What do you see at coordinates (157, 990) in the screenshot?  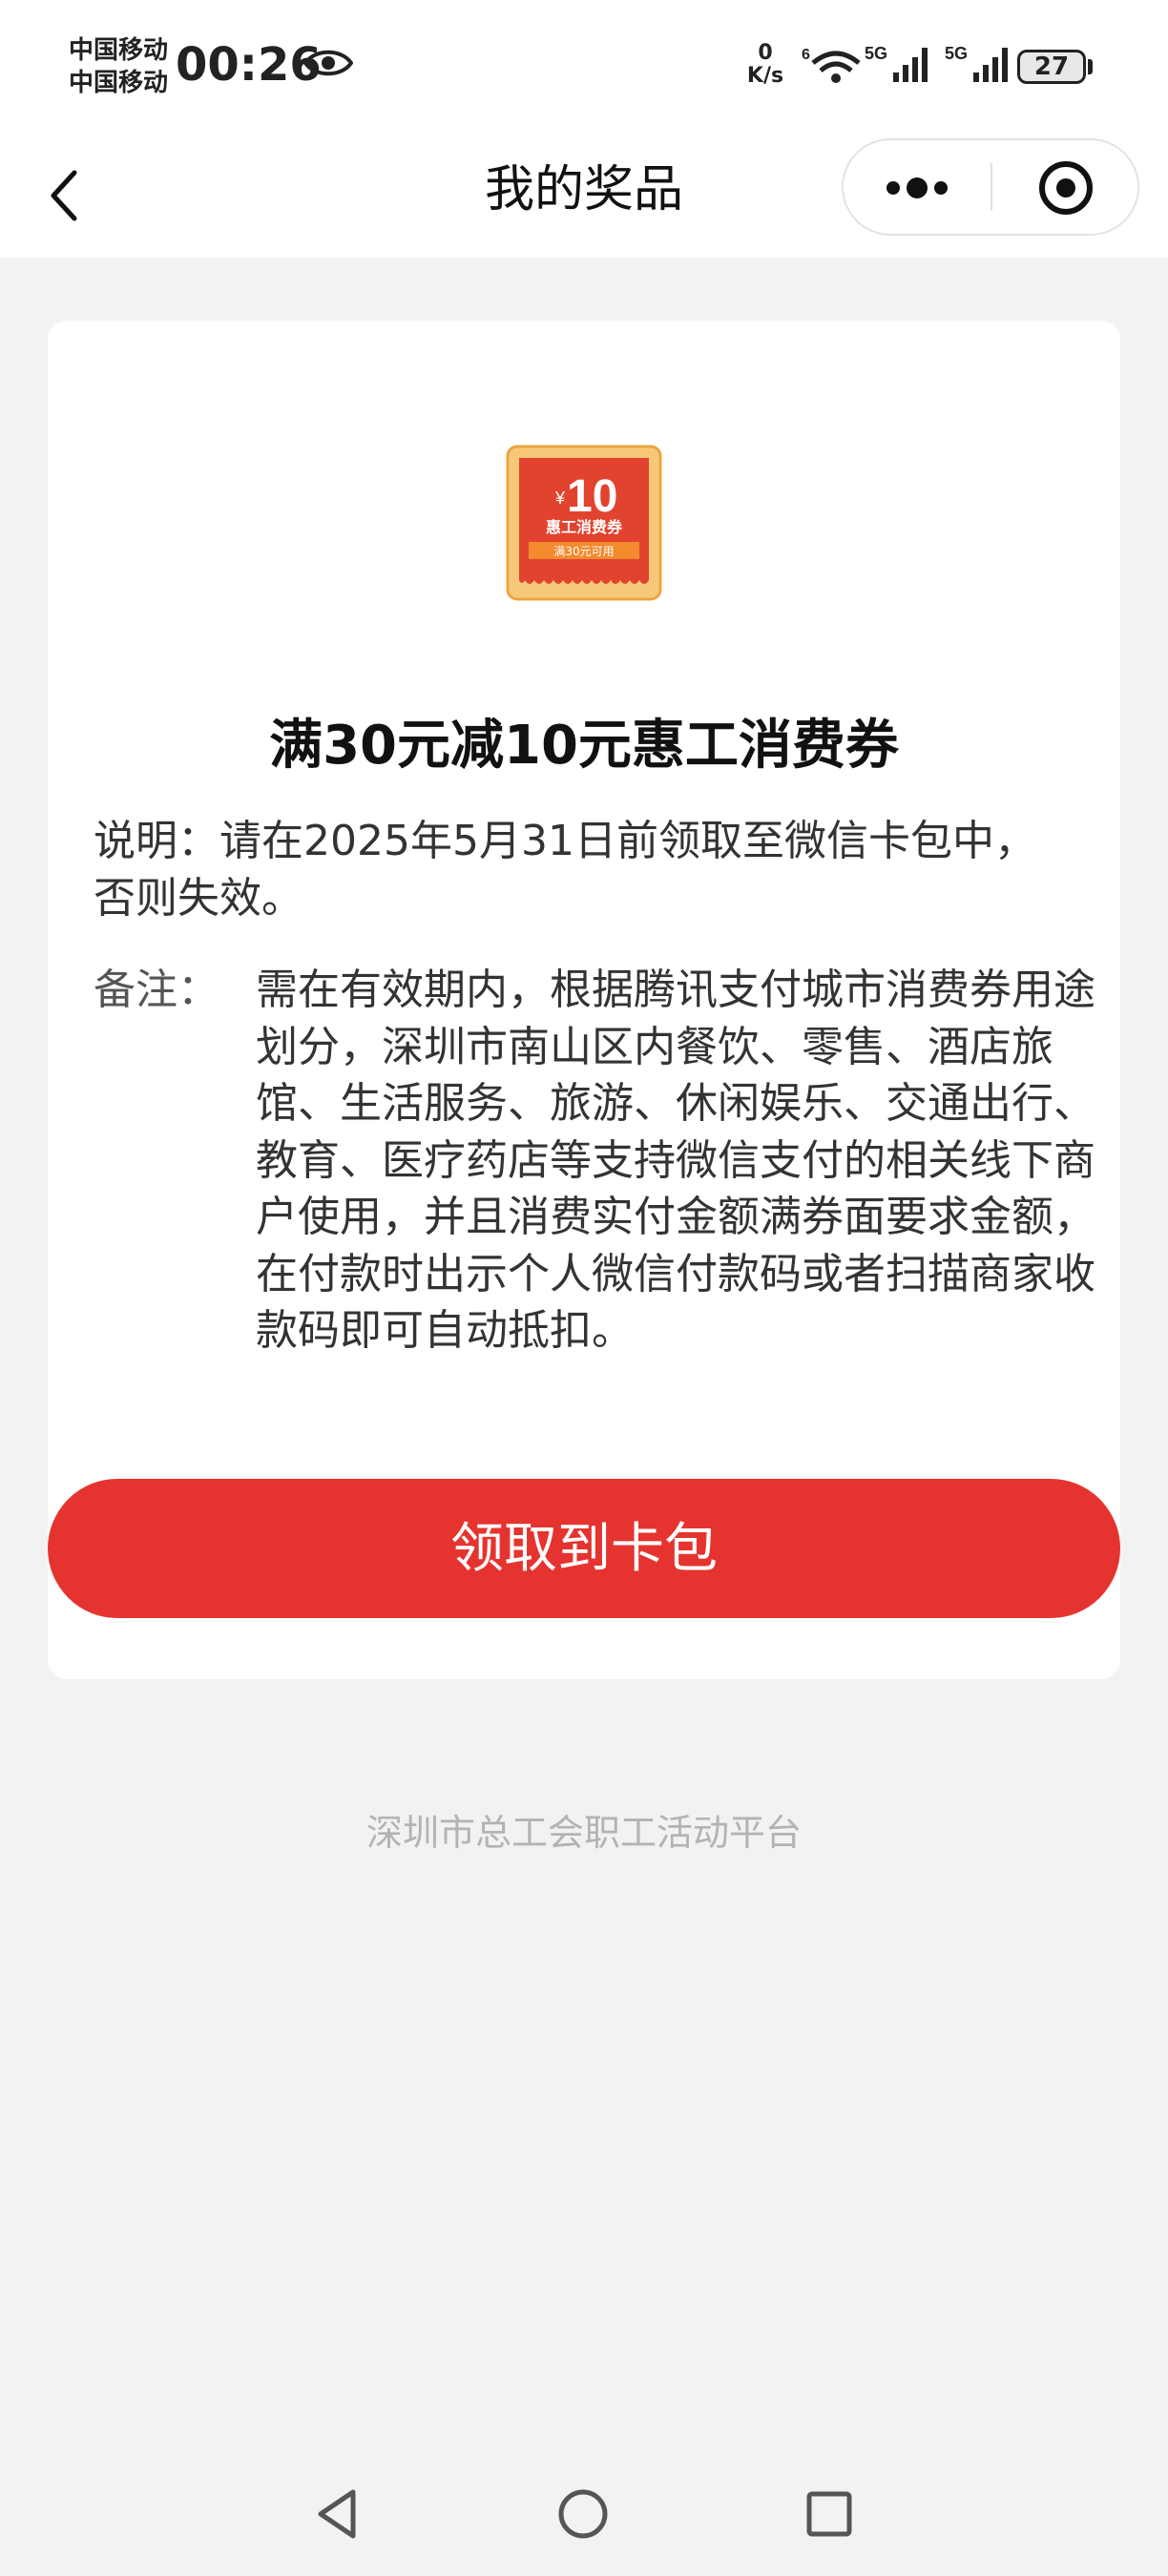 I see `remark-label: 备注：` at bounding box center [157, 990].